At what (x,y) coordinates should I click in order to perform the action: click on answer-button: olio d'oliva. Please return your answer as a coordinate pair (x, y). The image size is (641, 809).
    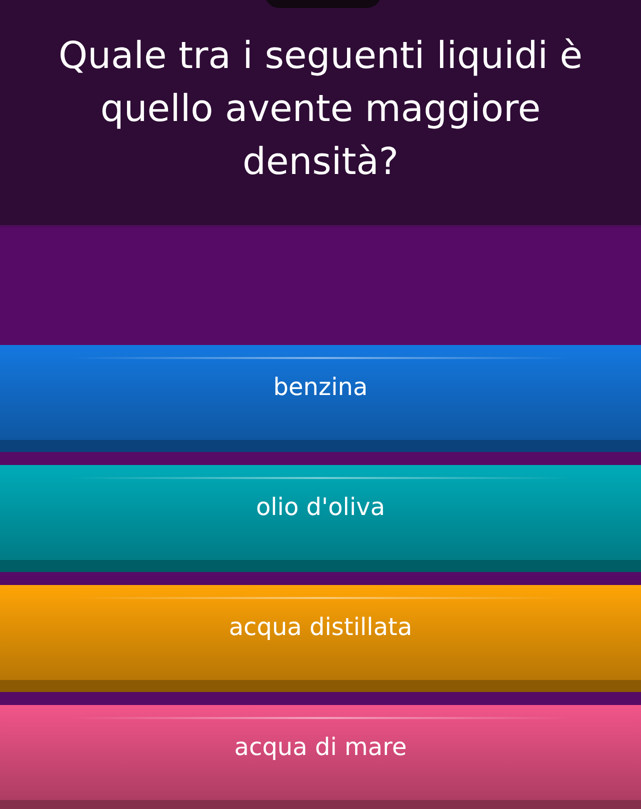
    Looking at the image, I should click on (320, 518).